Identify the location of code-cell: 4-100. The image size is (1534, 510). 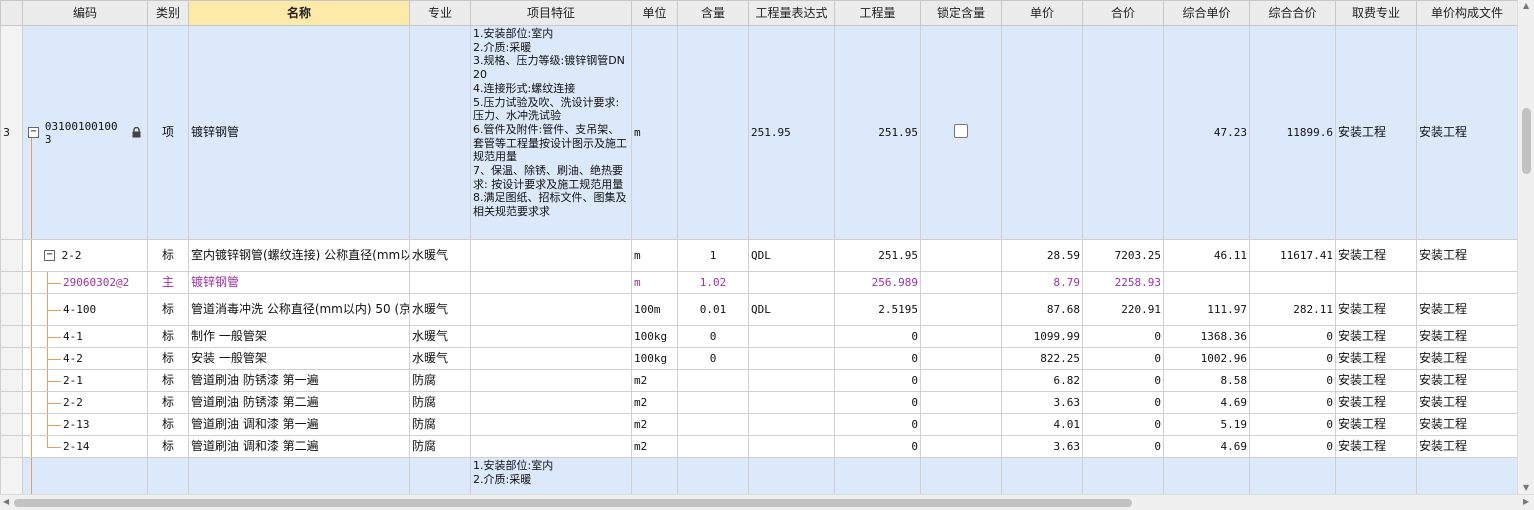
(85, 309).